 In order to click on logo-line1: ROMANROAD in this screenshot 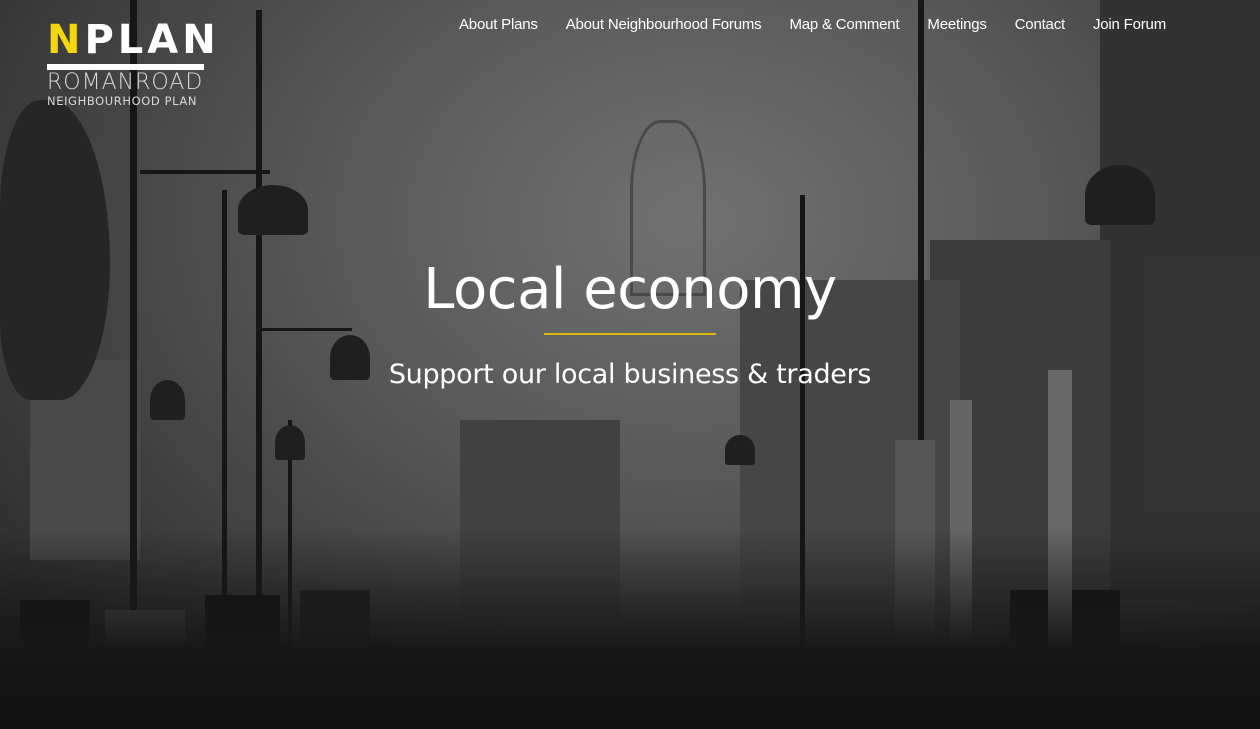, I will do `click(125, 82)`.